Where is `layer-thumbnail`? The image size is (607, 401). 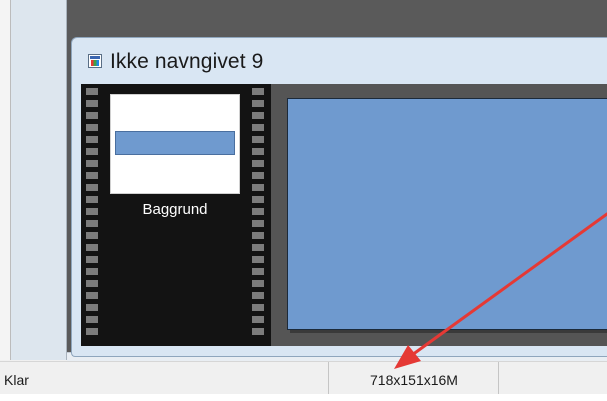 layer-thumbnail is located at coordinates (175, 144).